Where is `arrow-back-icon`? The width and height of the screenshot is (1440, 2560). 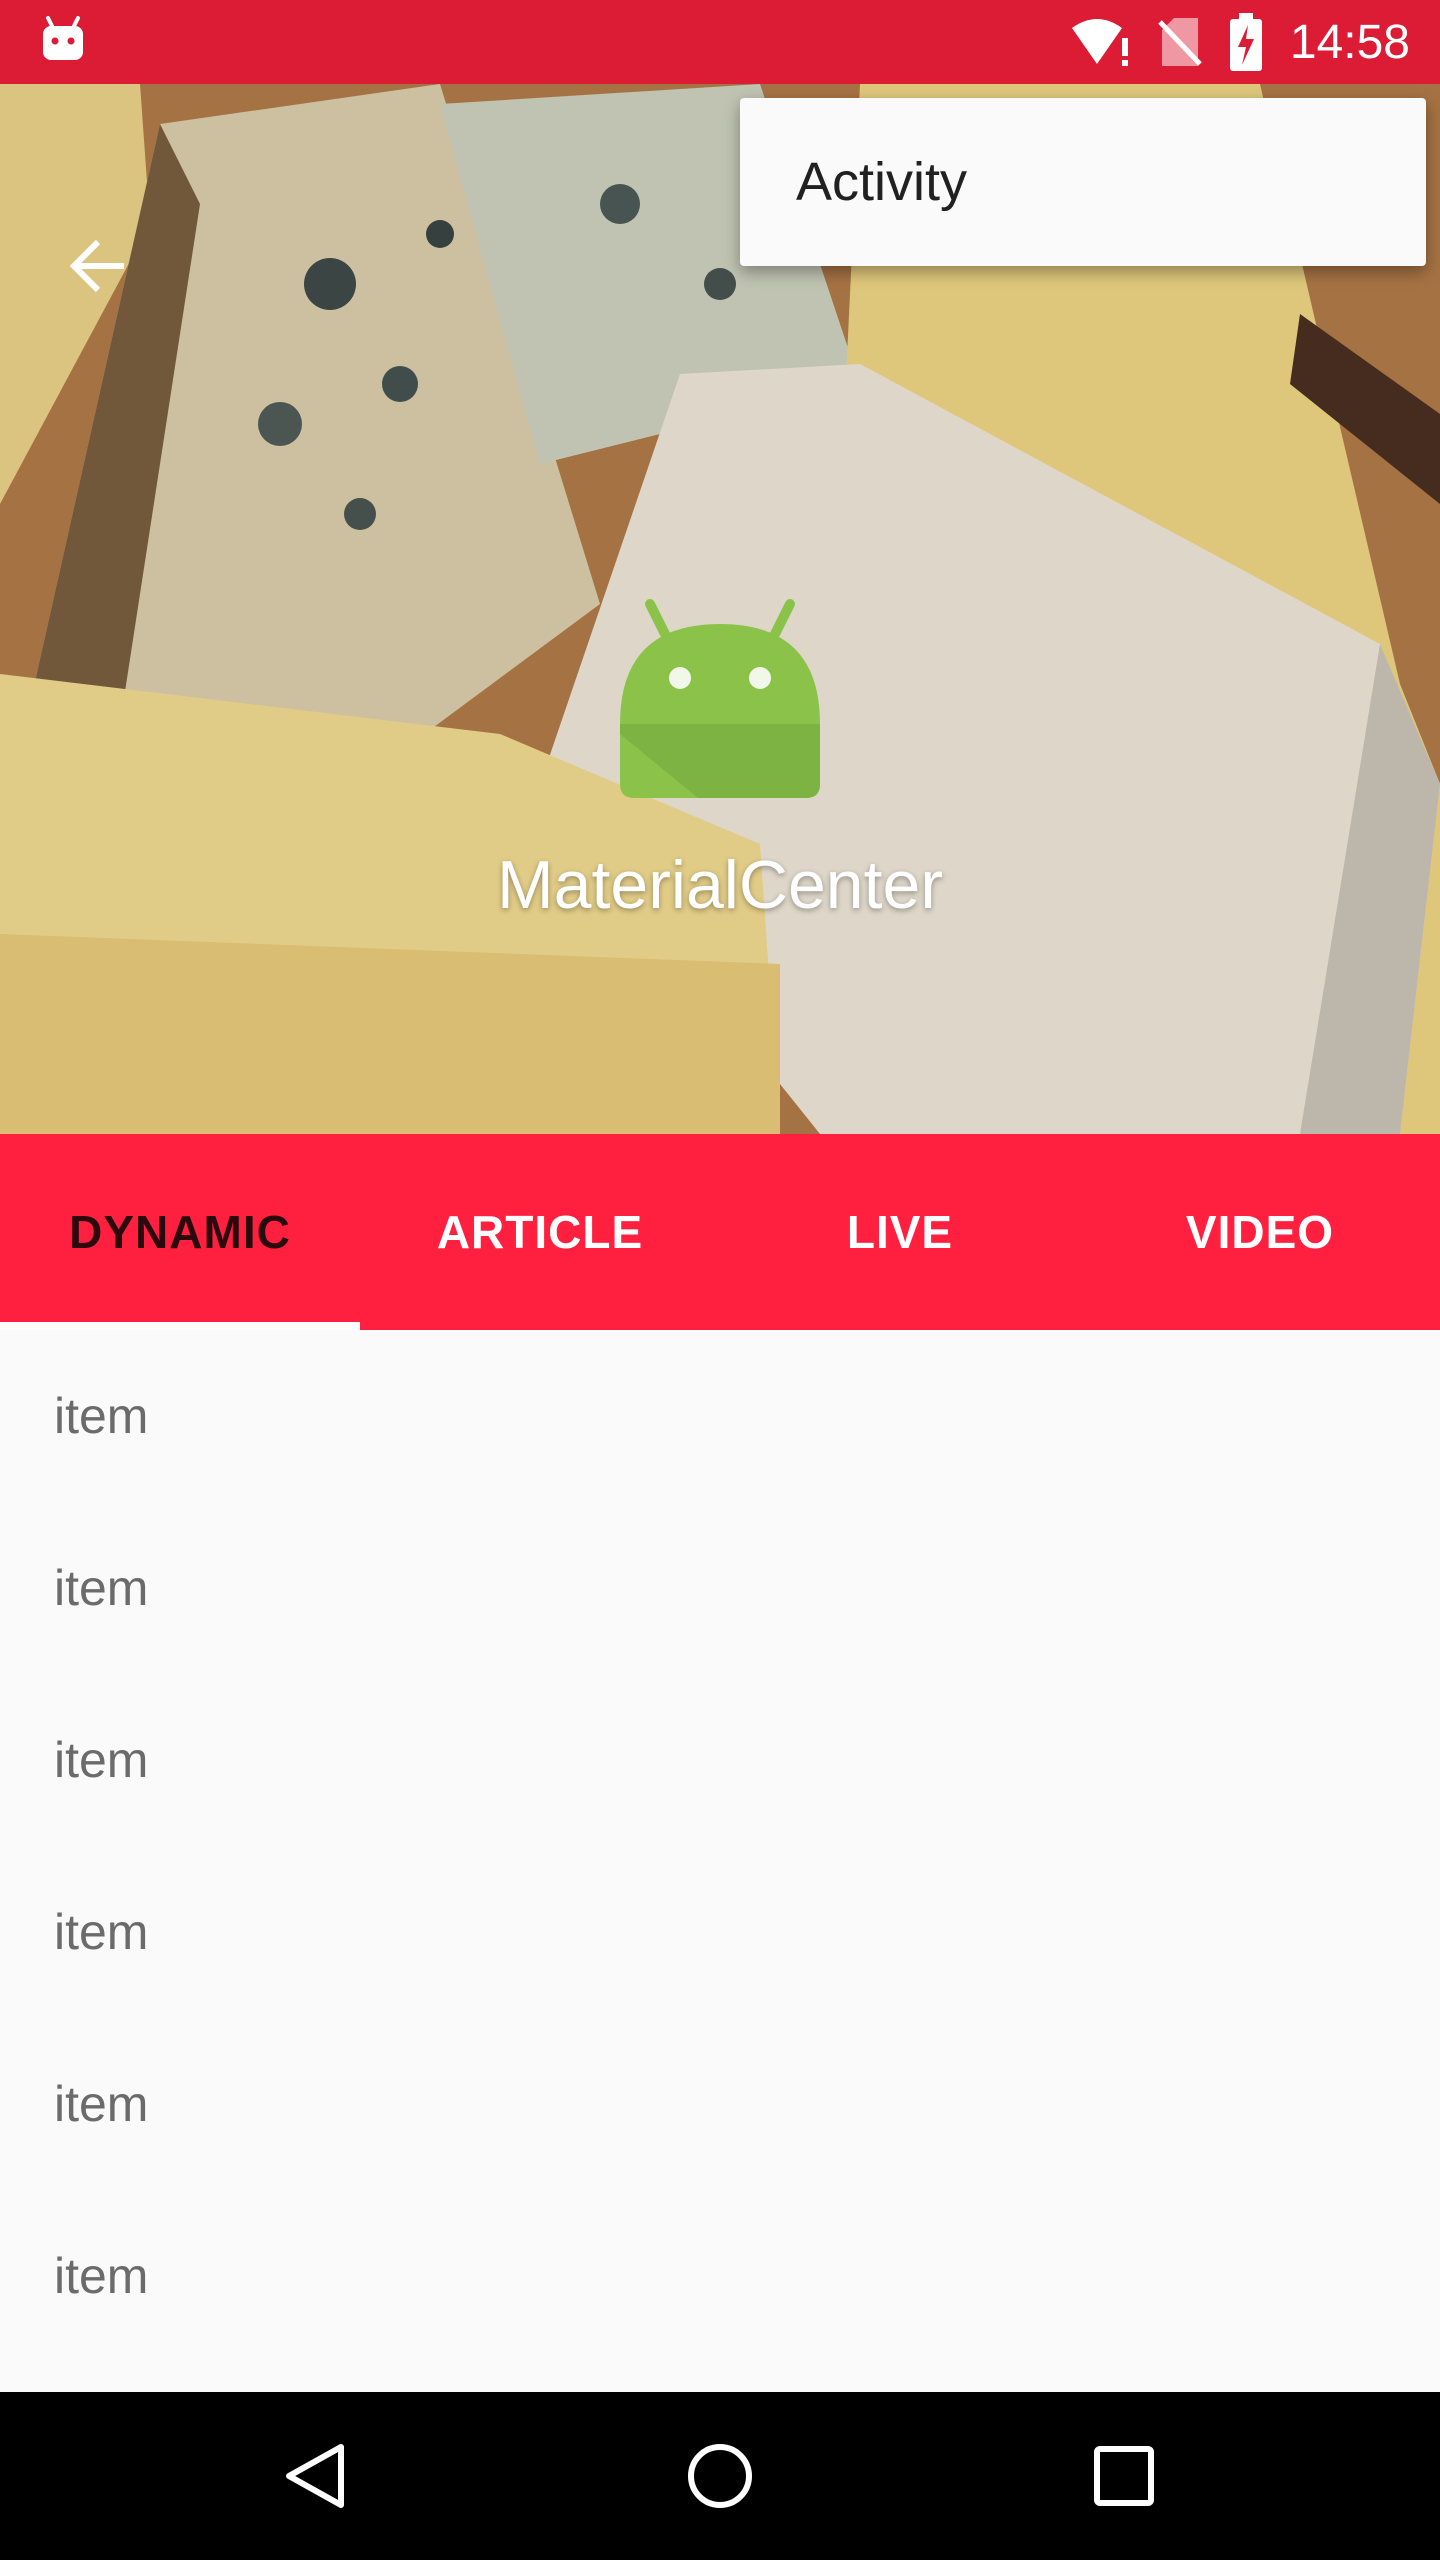 arrow-back-icon is located at coordinates (96, 266).